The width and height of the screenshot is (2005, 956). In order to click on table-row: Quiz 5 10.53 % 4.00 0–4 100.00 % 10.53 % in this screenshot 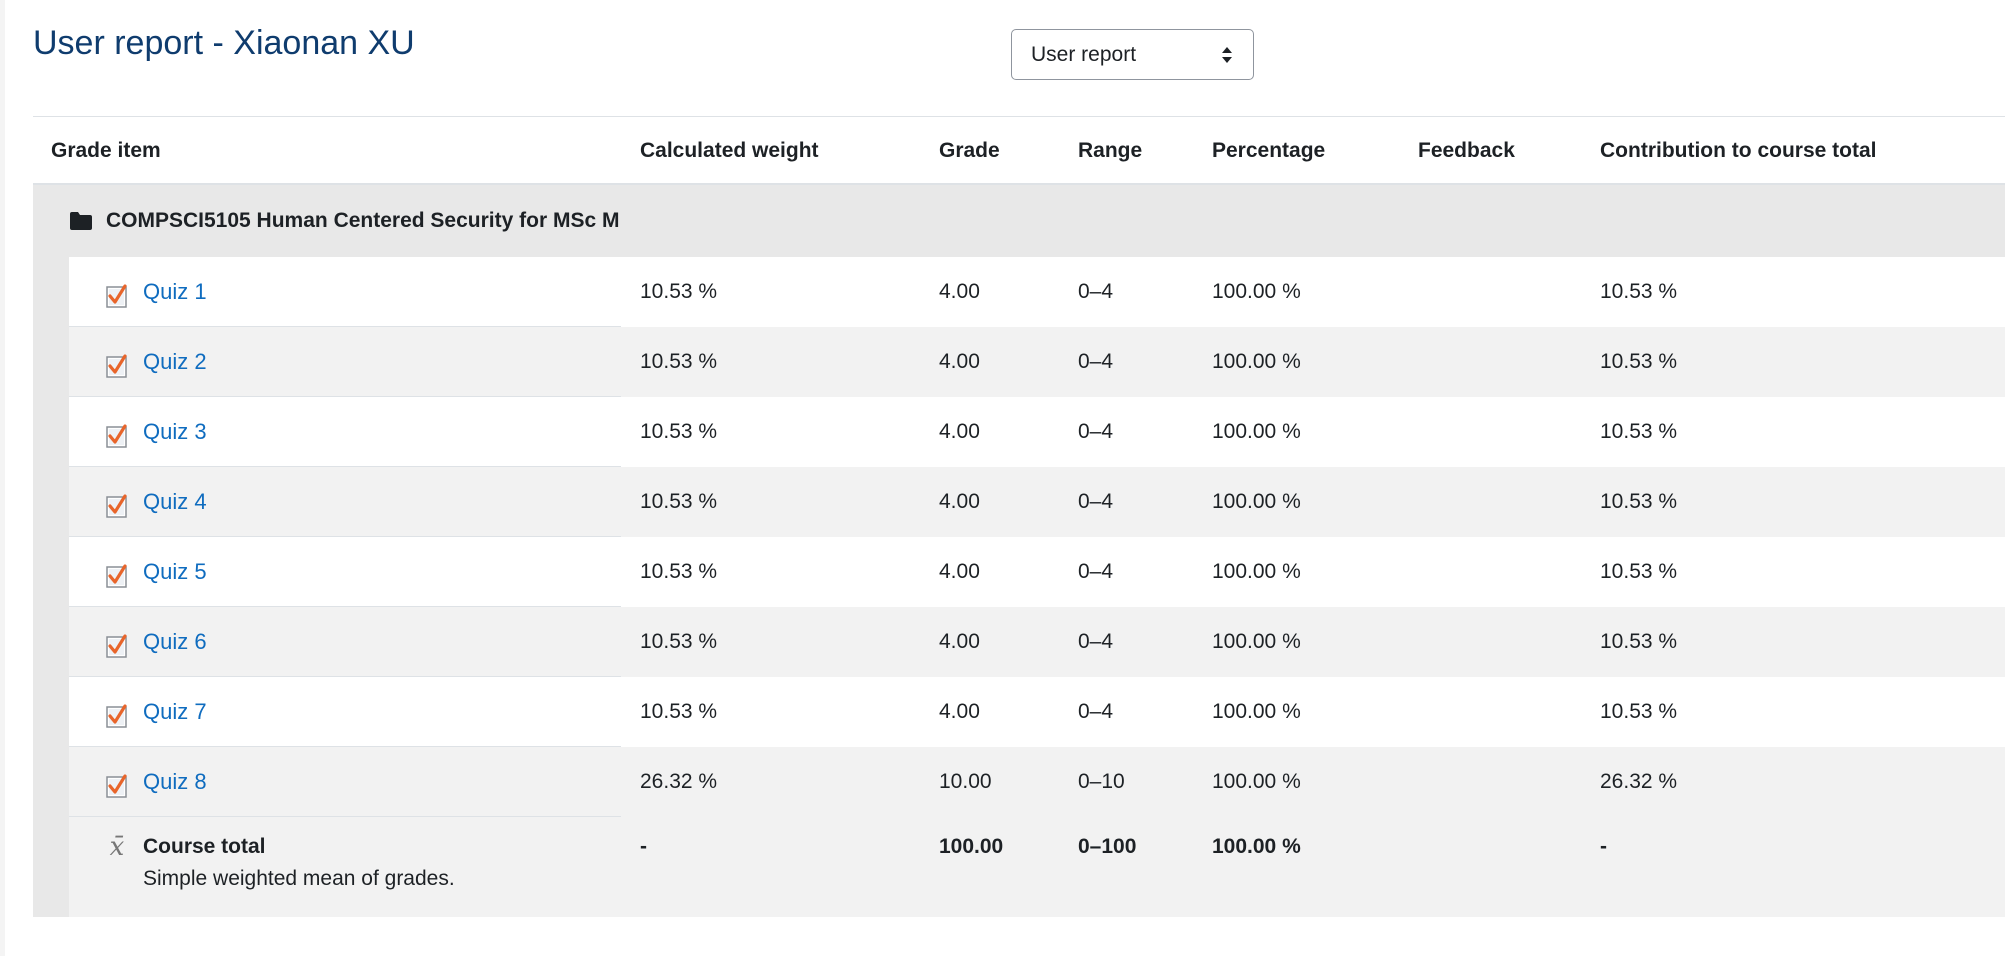, I will do `click(1019, 572)`.